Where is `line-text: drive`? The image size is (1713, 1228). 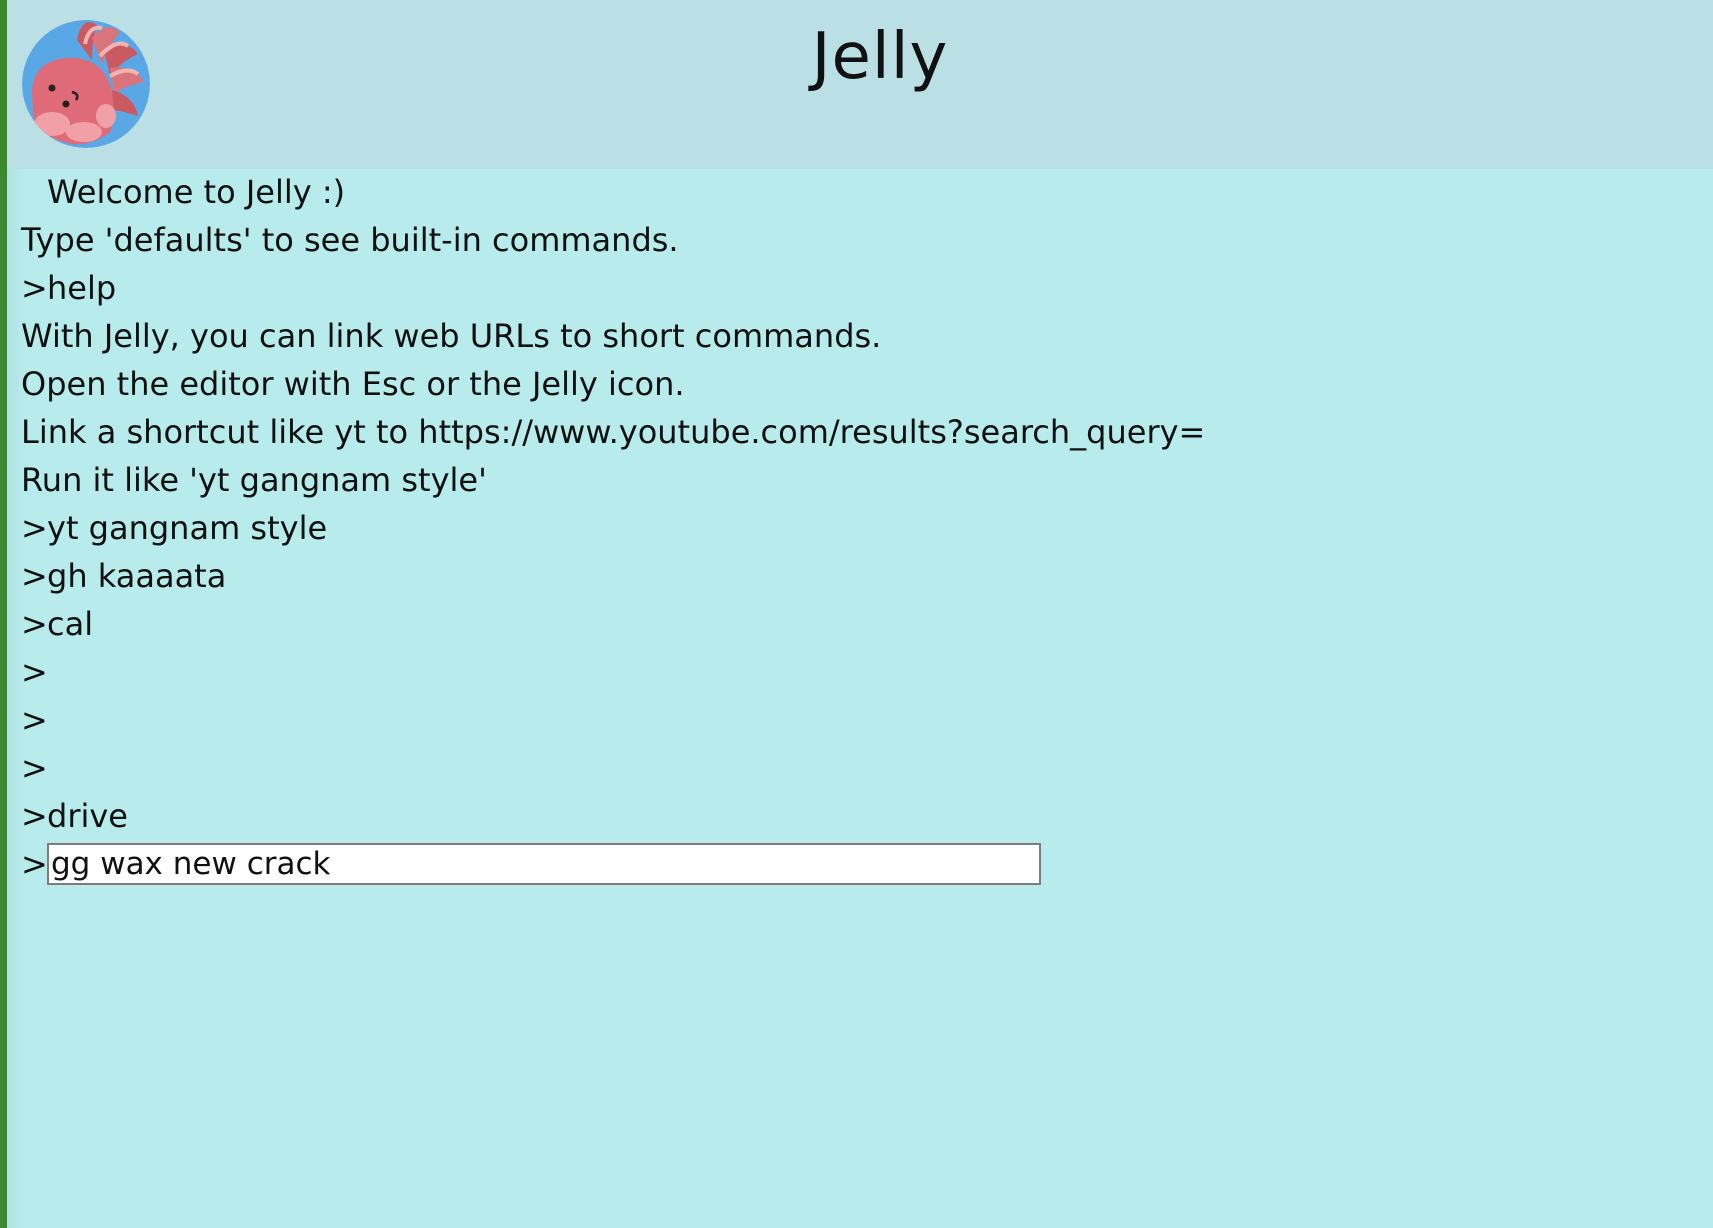
line-text: drive is located at coordinates (87, 816).